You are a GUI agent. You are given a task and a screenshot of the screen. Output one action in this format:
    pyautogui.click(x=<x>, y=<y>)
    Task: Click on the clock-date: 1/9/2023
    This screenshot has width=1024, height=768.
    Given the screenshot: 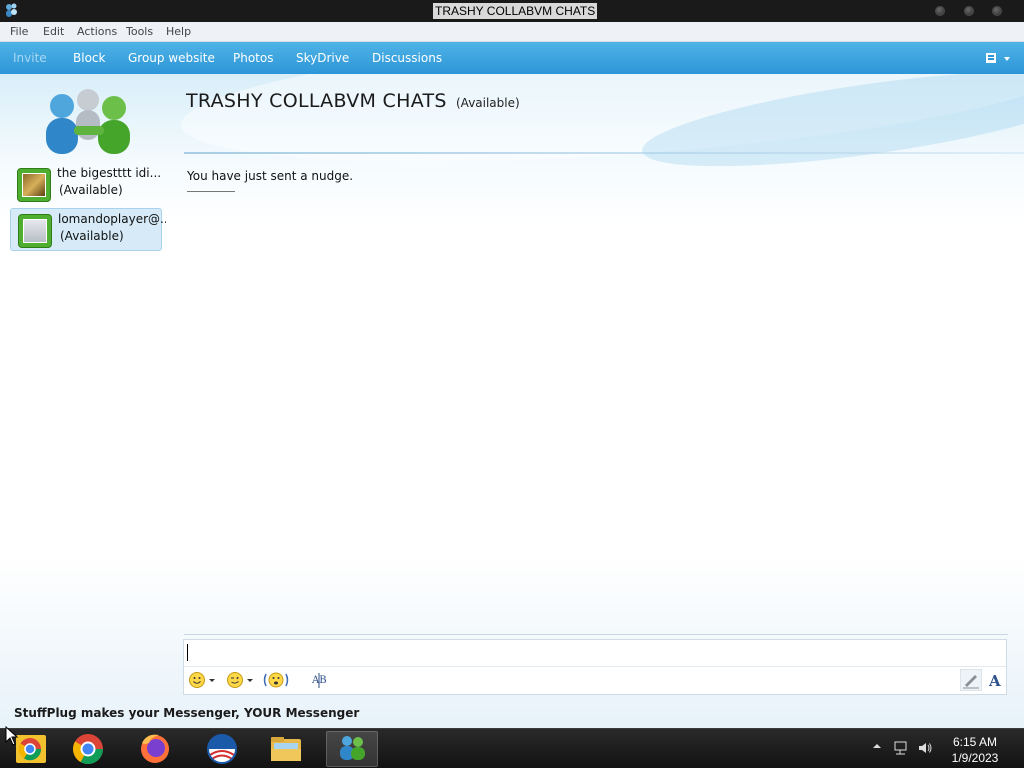 What is the action you would take?
    pyautogui.click(x=975, y=758)
    